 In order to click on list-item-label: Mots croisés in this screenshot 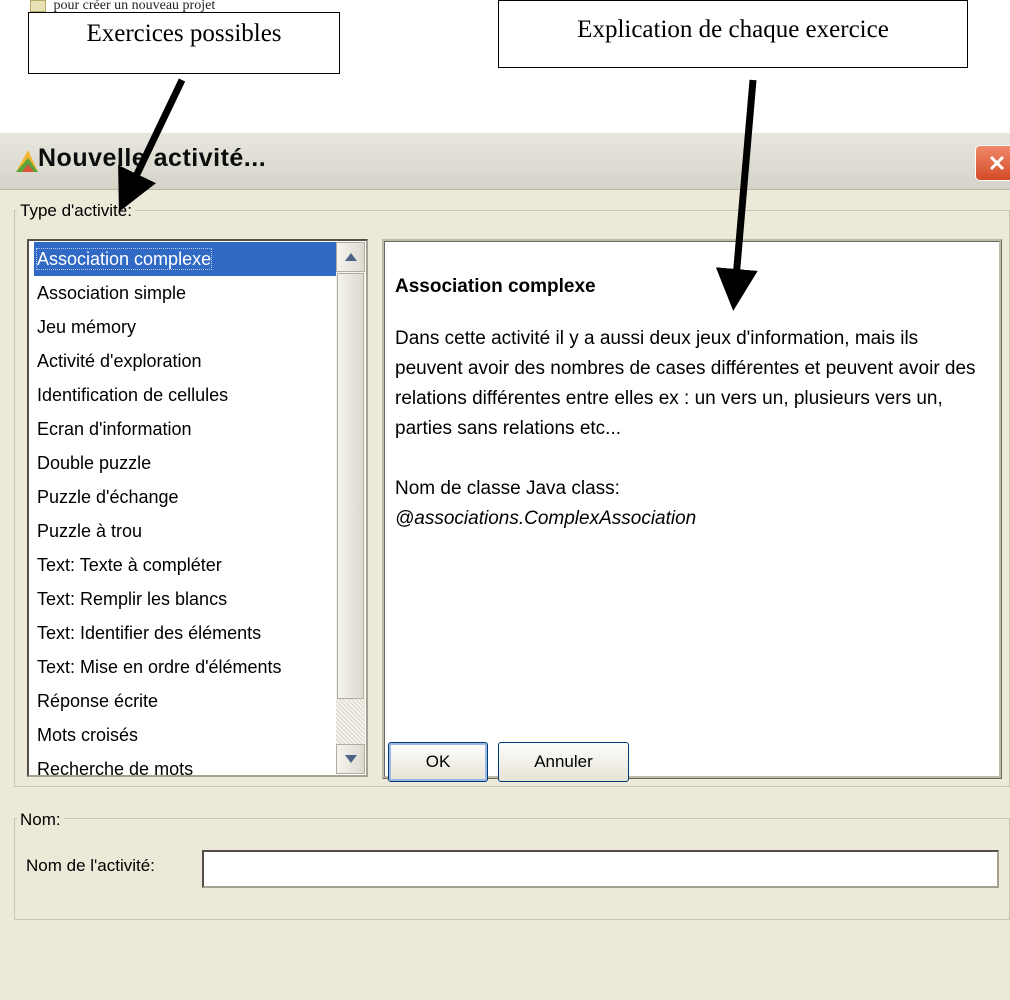, I will do `click(88, 735)`.